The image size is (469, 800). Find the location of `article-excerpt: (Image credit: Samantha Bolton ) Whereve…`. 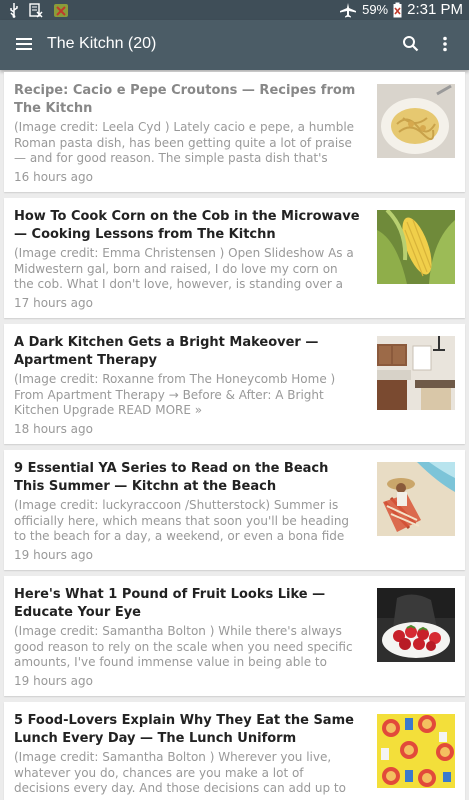

article-excerpt: (Image credit: Samantha Bolton ) Whereve… is located at coordinates (180, 773).